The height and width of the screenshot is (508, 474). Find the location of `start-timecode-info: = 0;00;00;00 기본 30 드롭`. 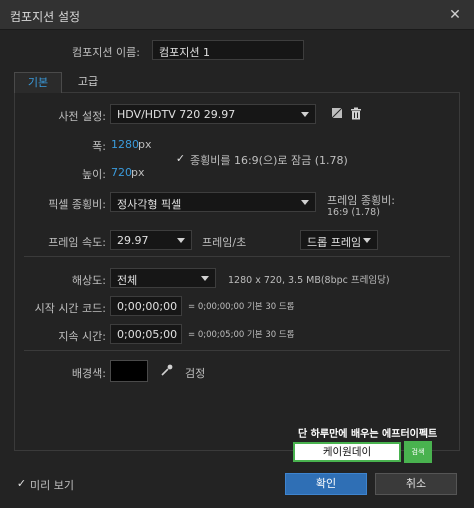

start-timecode-info: = 0;00;00;00 기본 30 드롭 is located at coordinates (241, 307).